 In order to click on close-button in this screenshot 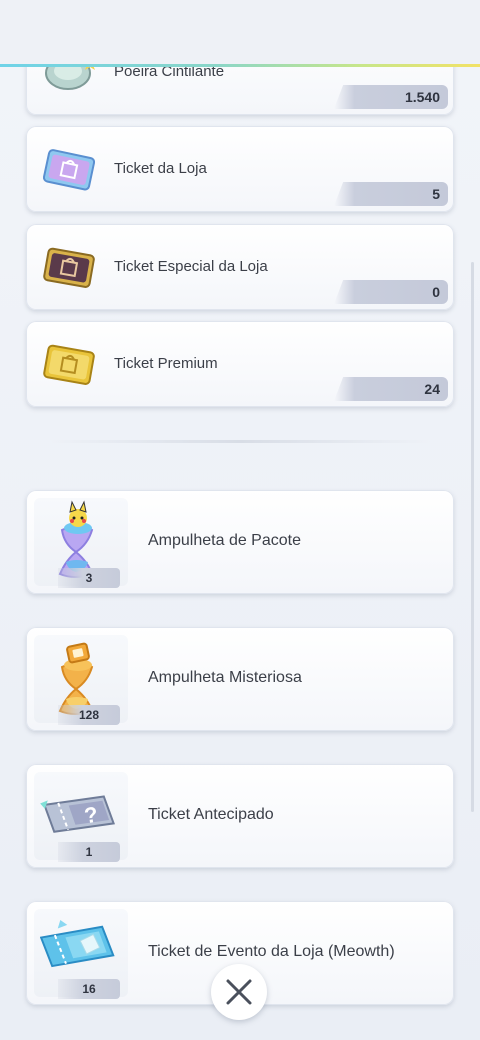, I will do `click(239, 992)`.